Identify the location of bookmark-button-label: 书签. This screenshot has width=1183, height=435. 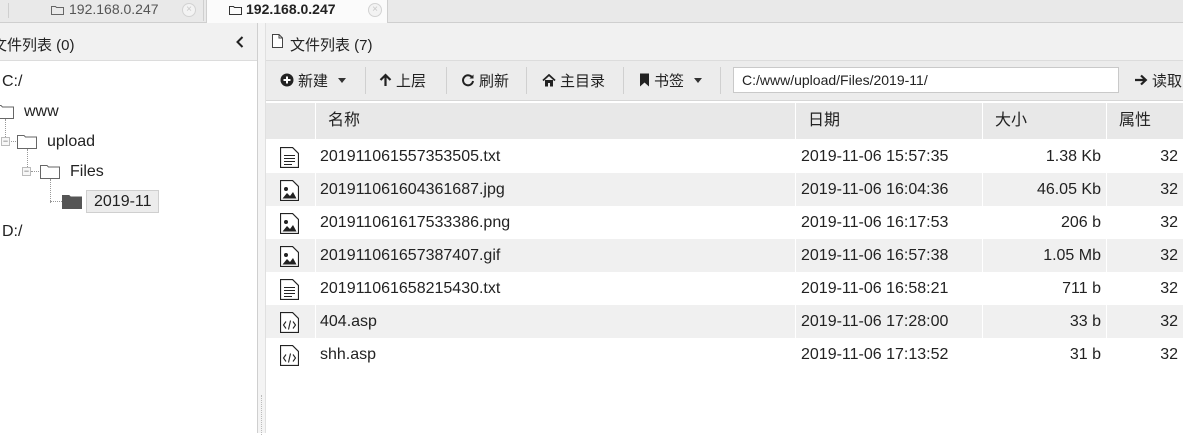
(669, 81).